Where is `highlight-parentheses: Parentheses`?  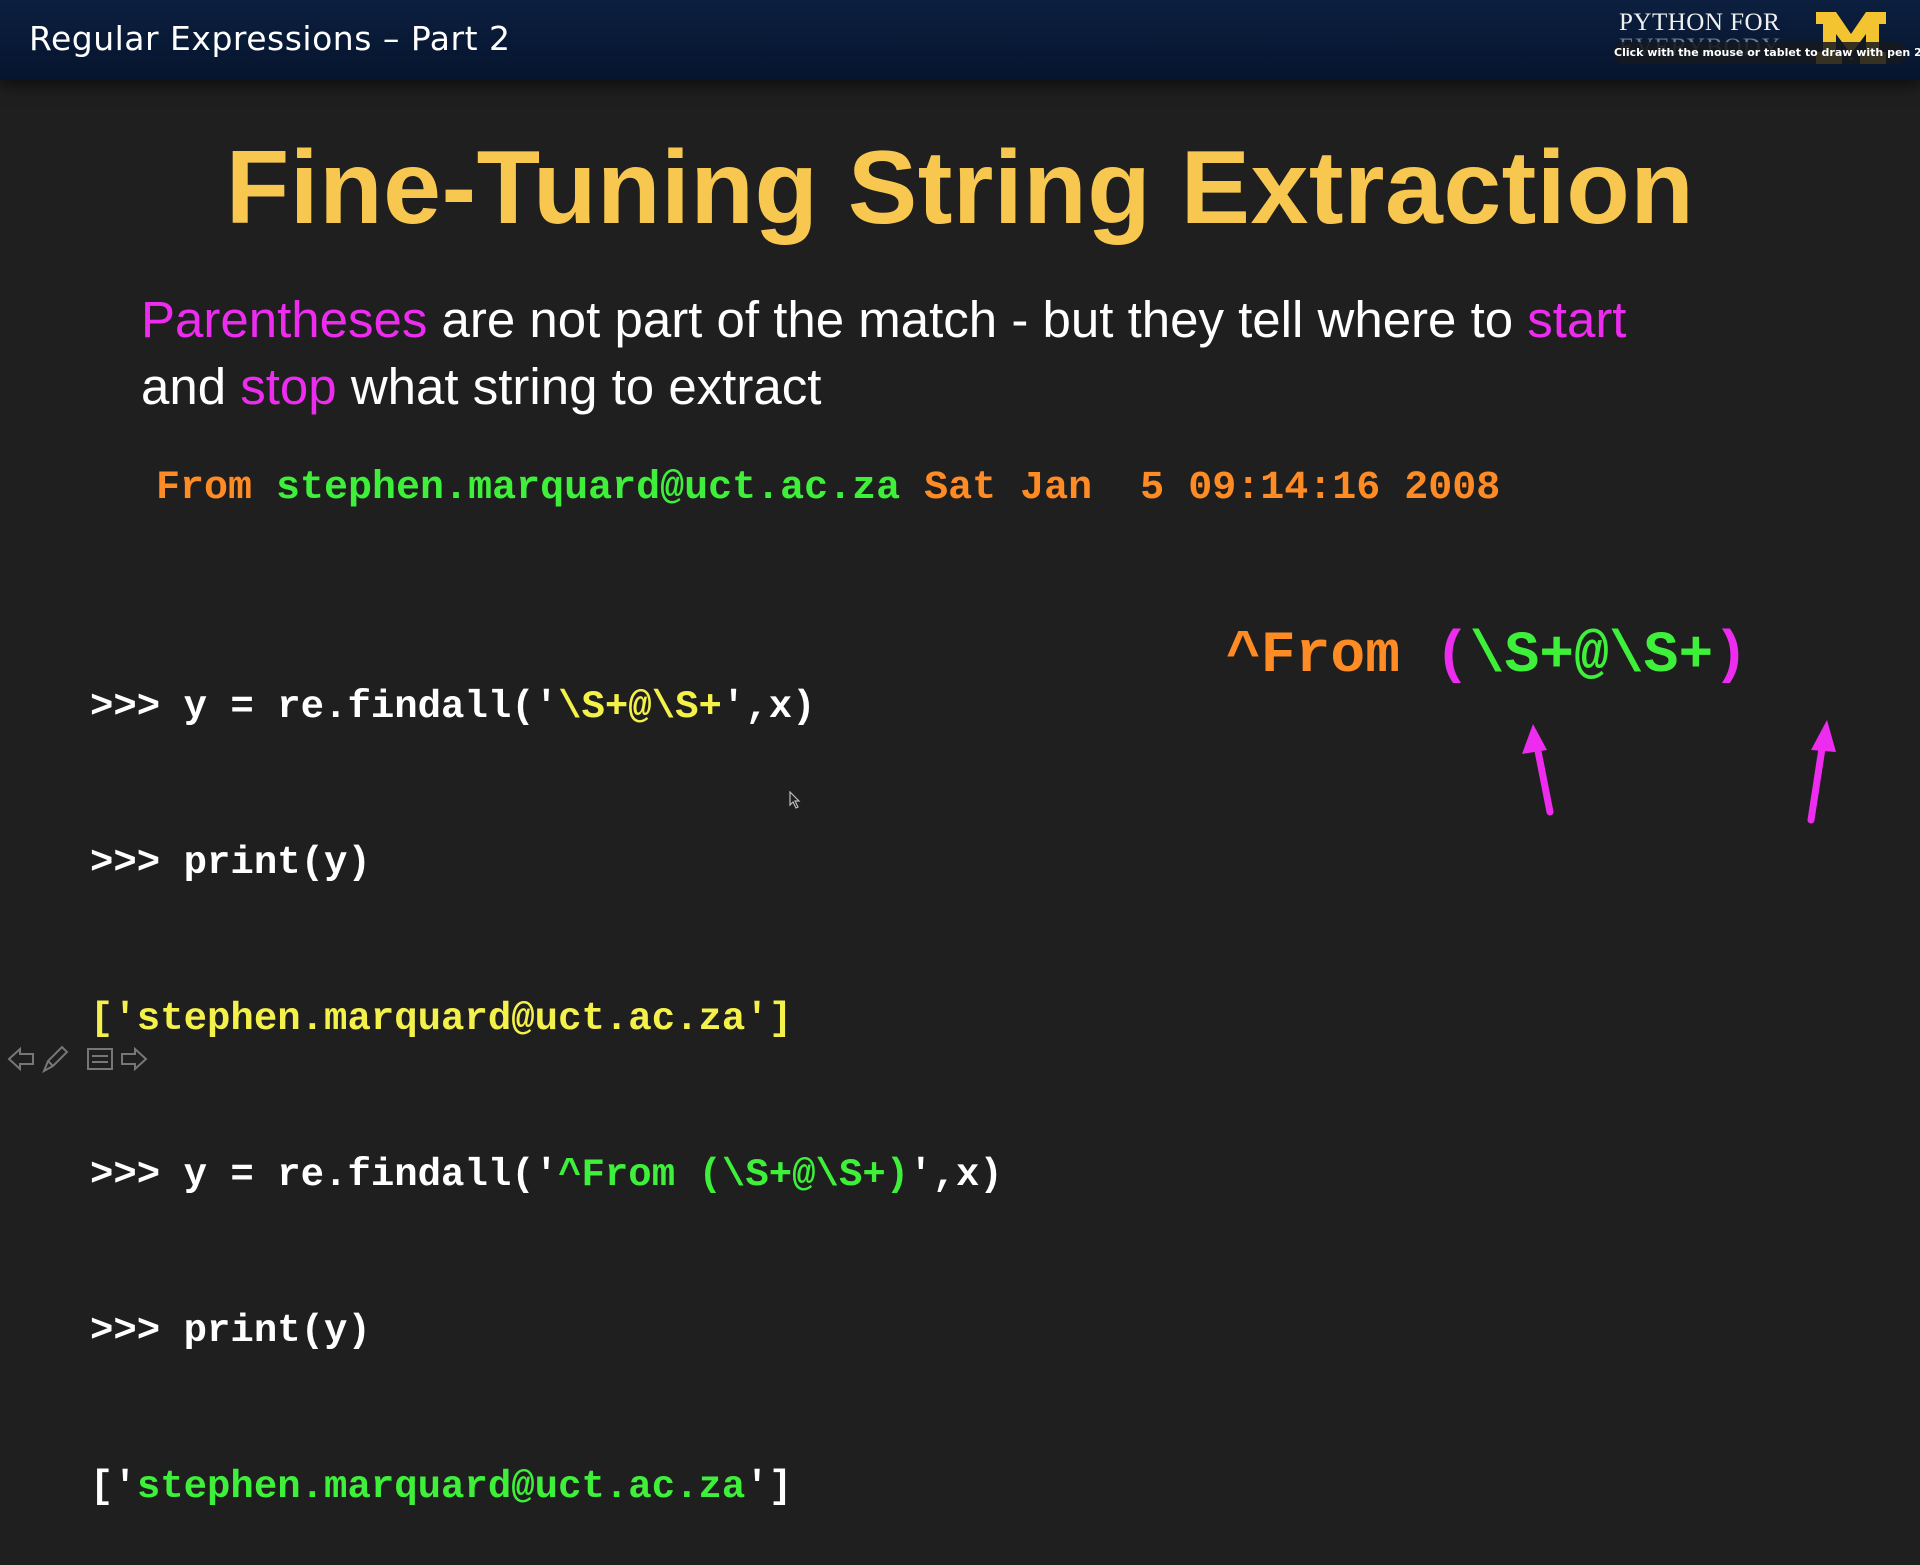 highlight-parentheses: Parentheses is located at coordinates (284, 319).